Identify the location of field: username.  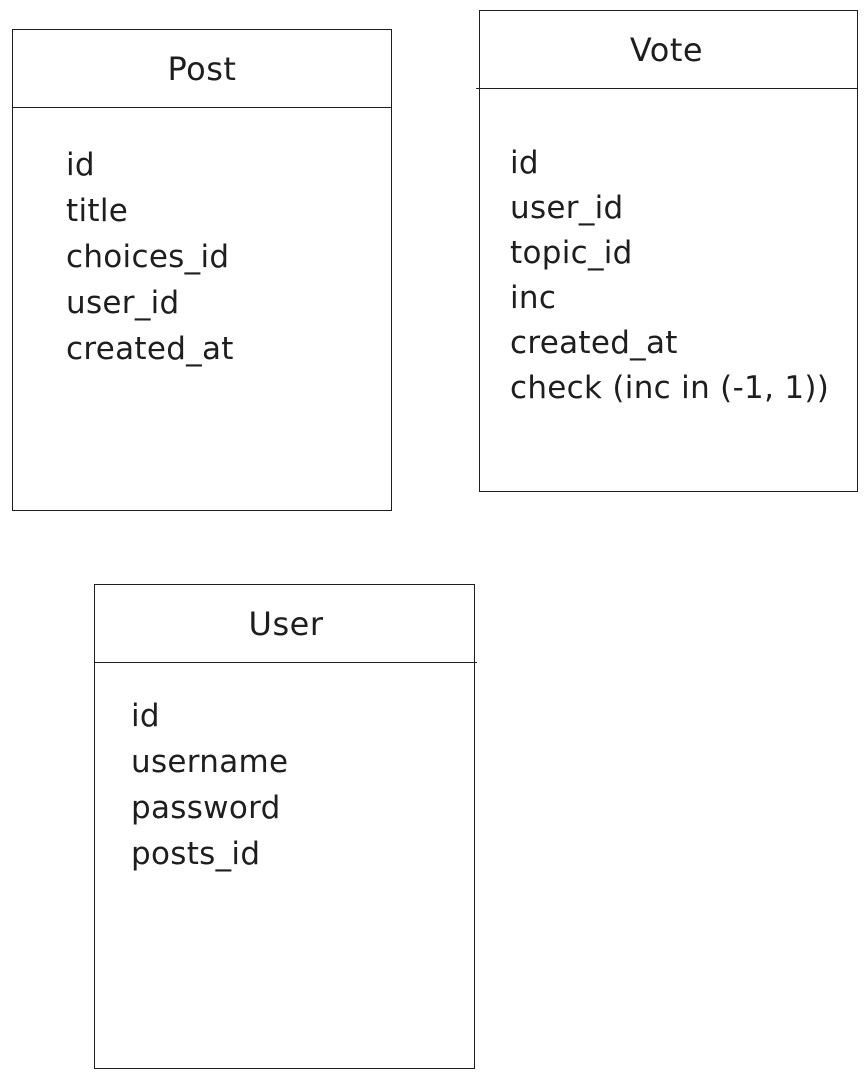
(210, 762).